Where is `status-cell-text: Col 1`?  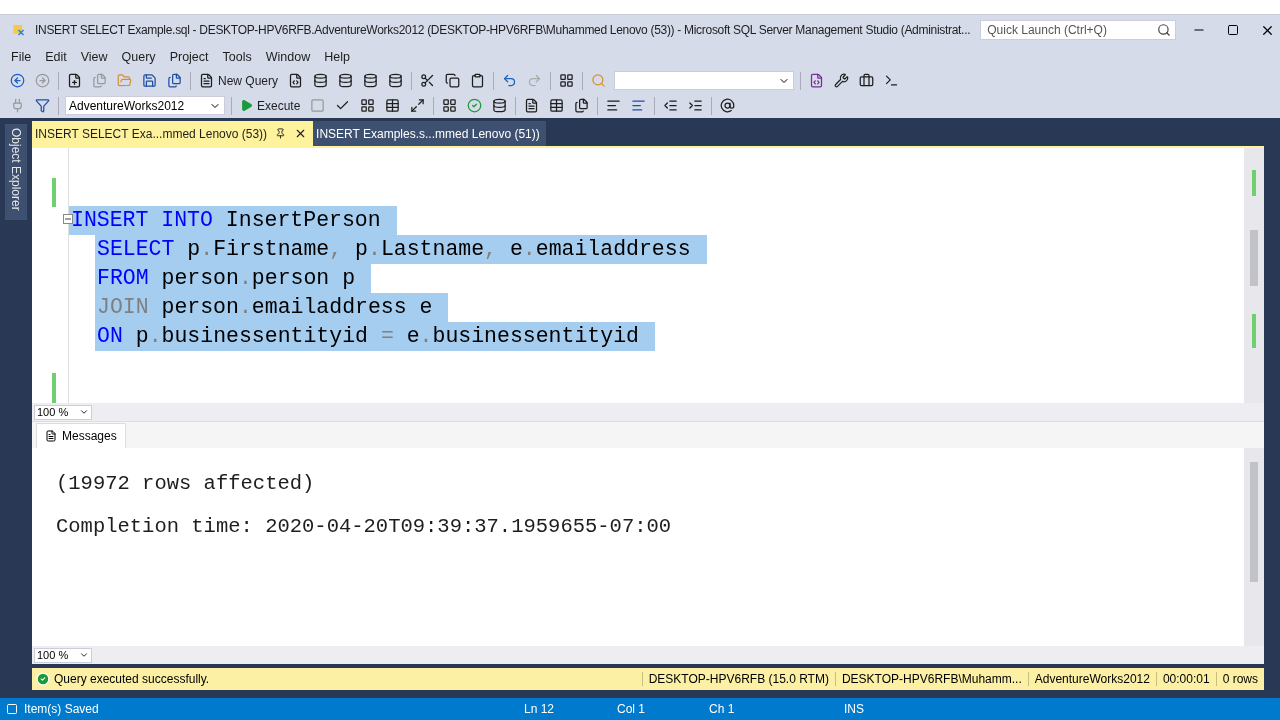 status-cell-text: Col 1 is located at coordinates (631, 709).